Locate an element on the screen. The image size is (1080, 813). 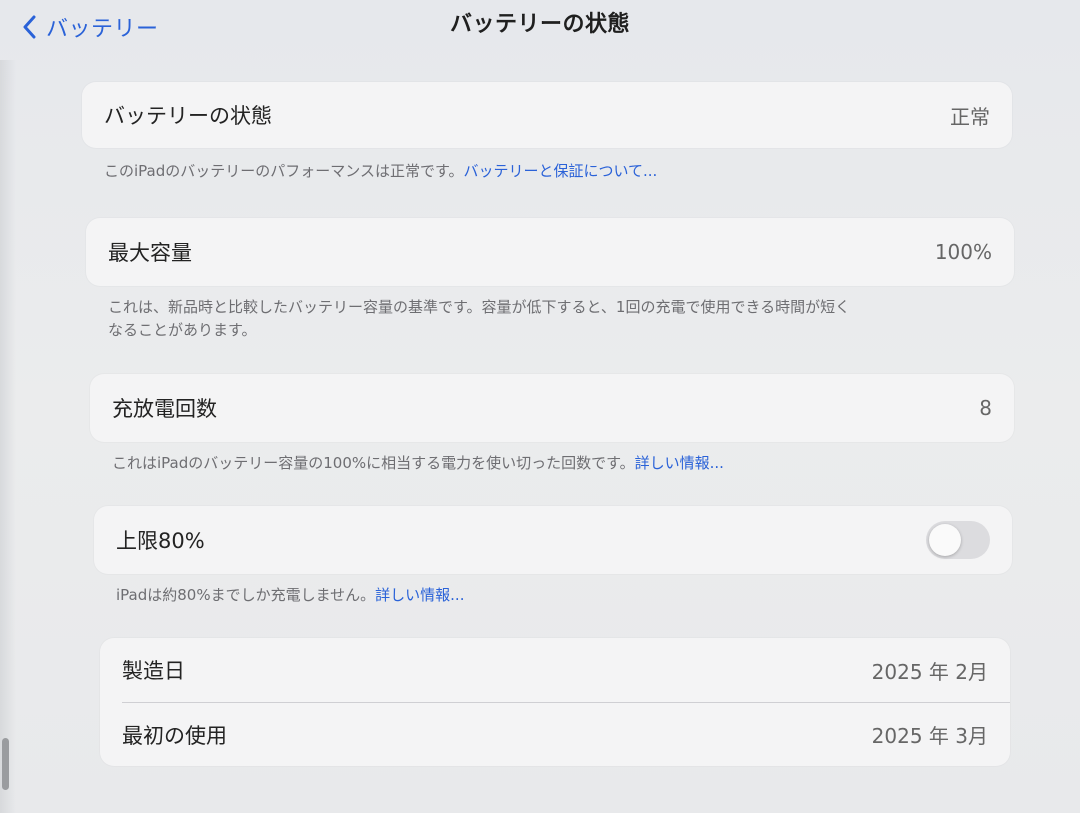
page-title: バッテリーの状態 is located at coordinates (539, 24).